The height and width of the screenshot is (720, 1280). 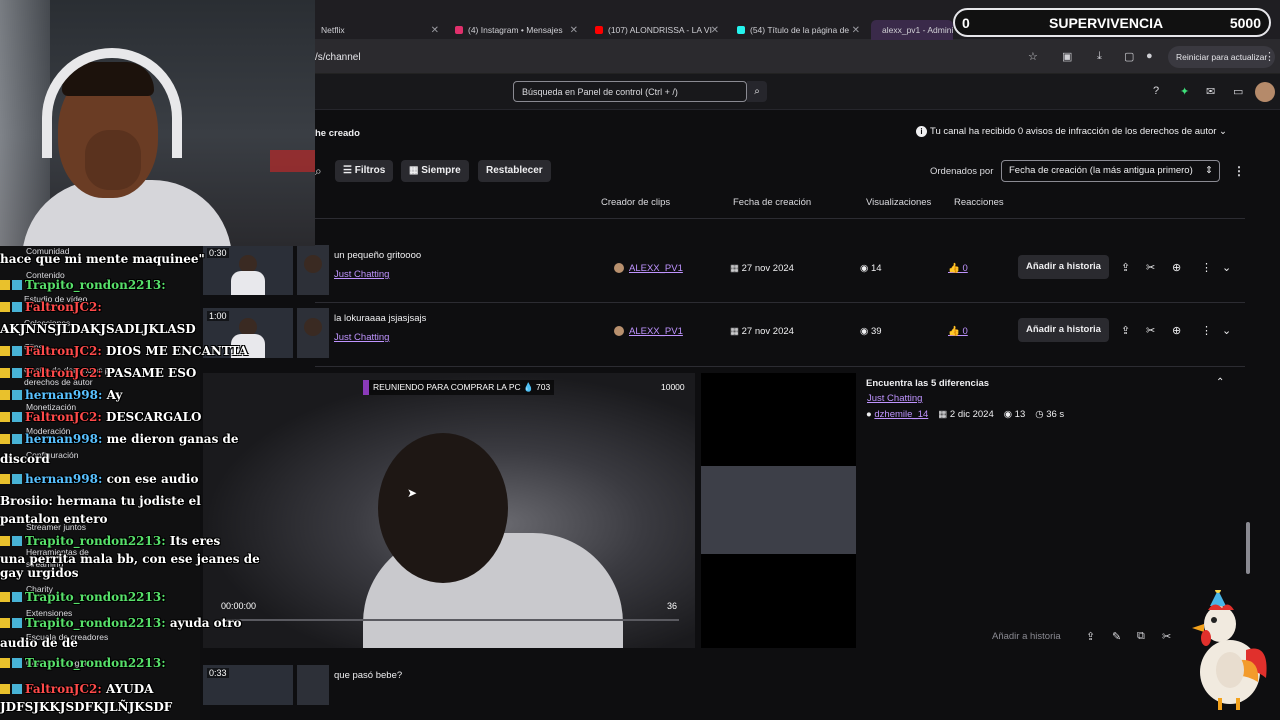 What do you see at coordinates (380, 318) in the screenshot?
I see `clip-title: la lokuraaaa jsjasjsajs` at bounding box center [380, 318].